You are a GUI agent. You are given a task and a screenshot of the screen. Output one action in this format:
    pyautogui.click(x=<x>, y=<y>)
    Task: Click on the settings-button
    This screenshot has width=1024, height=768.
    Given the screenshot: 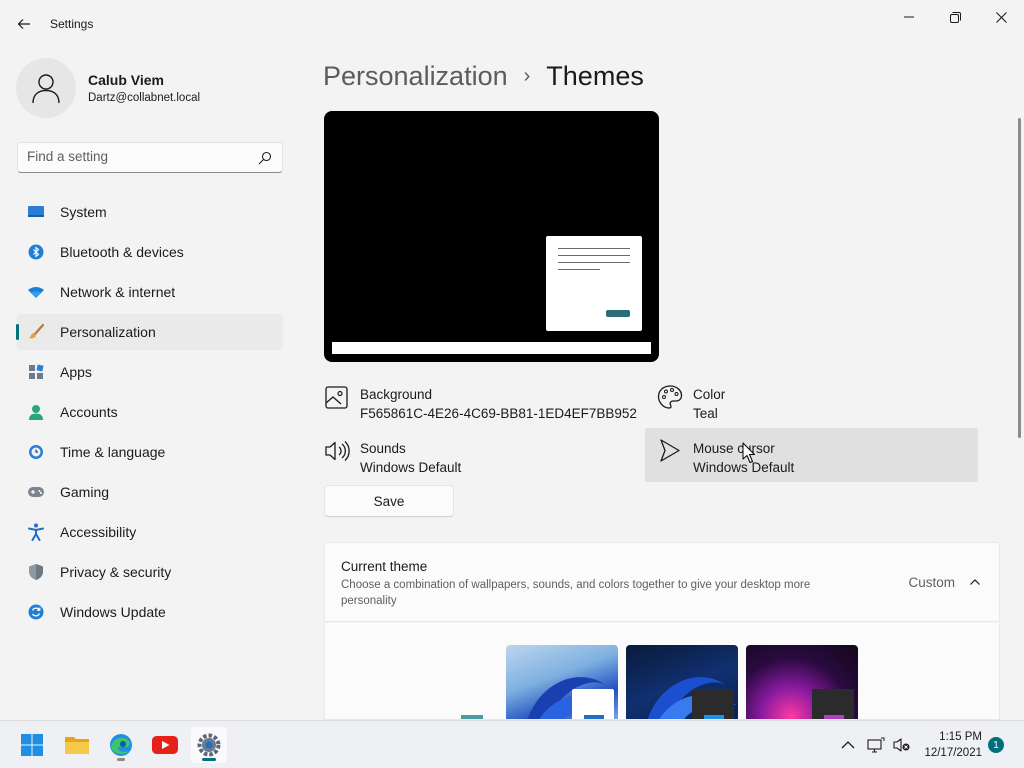 What is the action you would take?
    pyautogui.click(x=209, y=745)
    